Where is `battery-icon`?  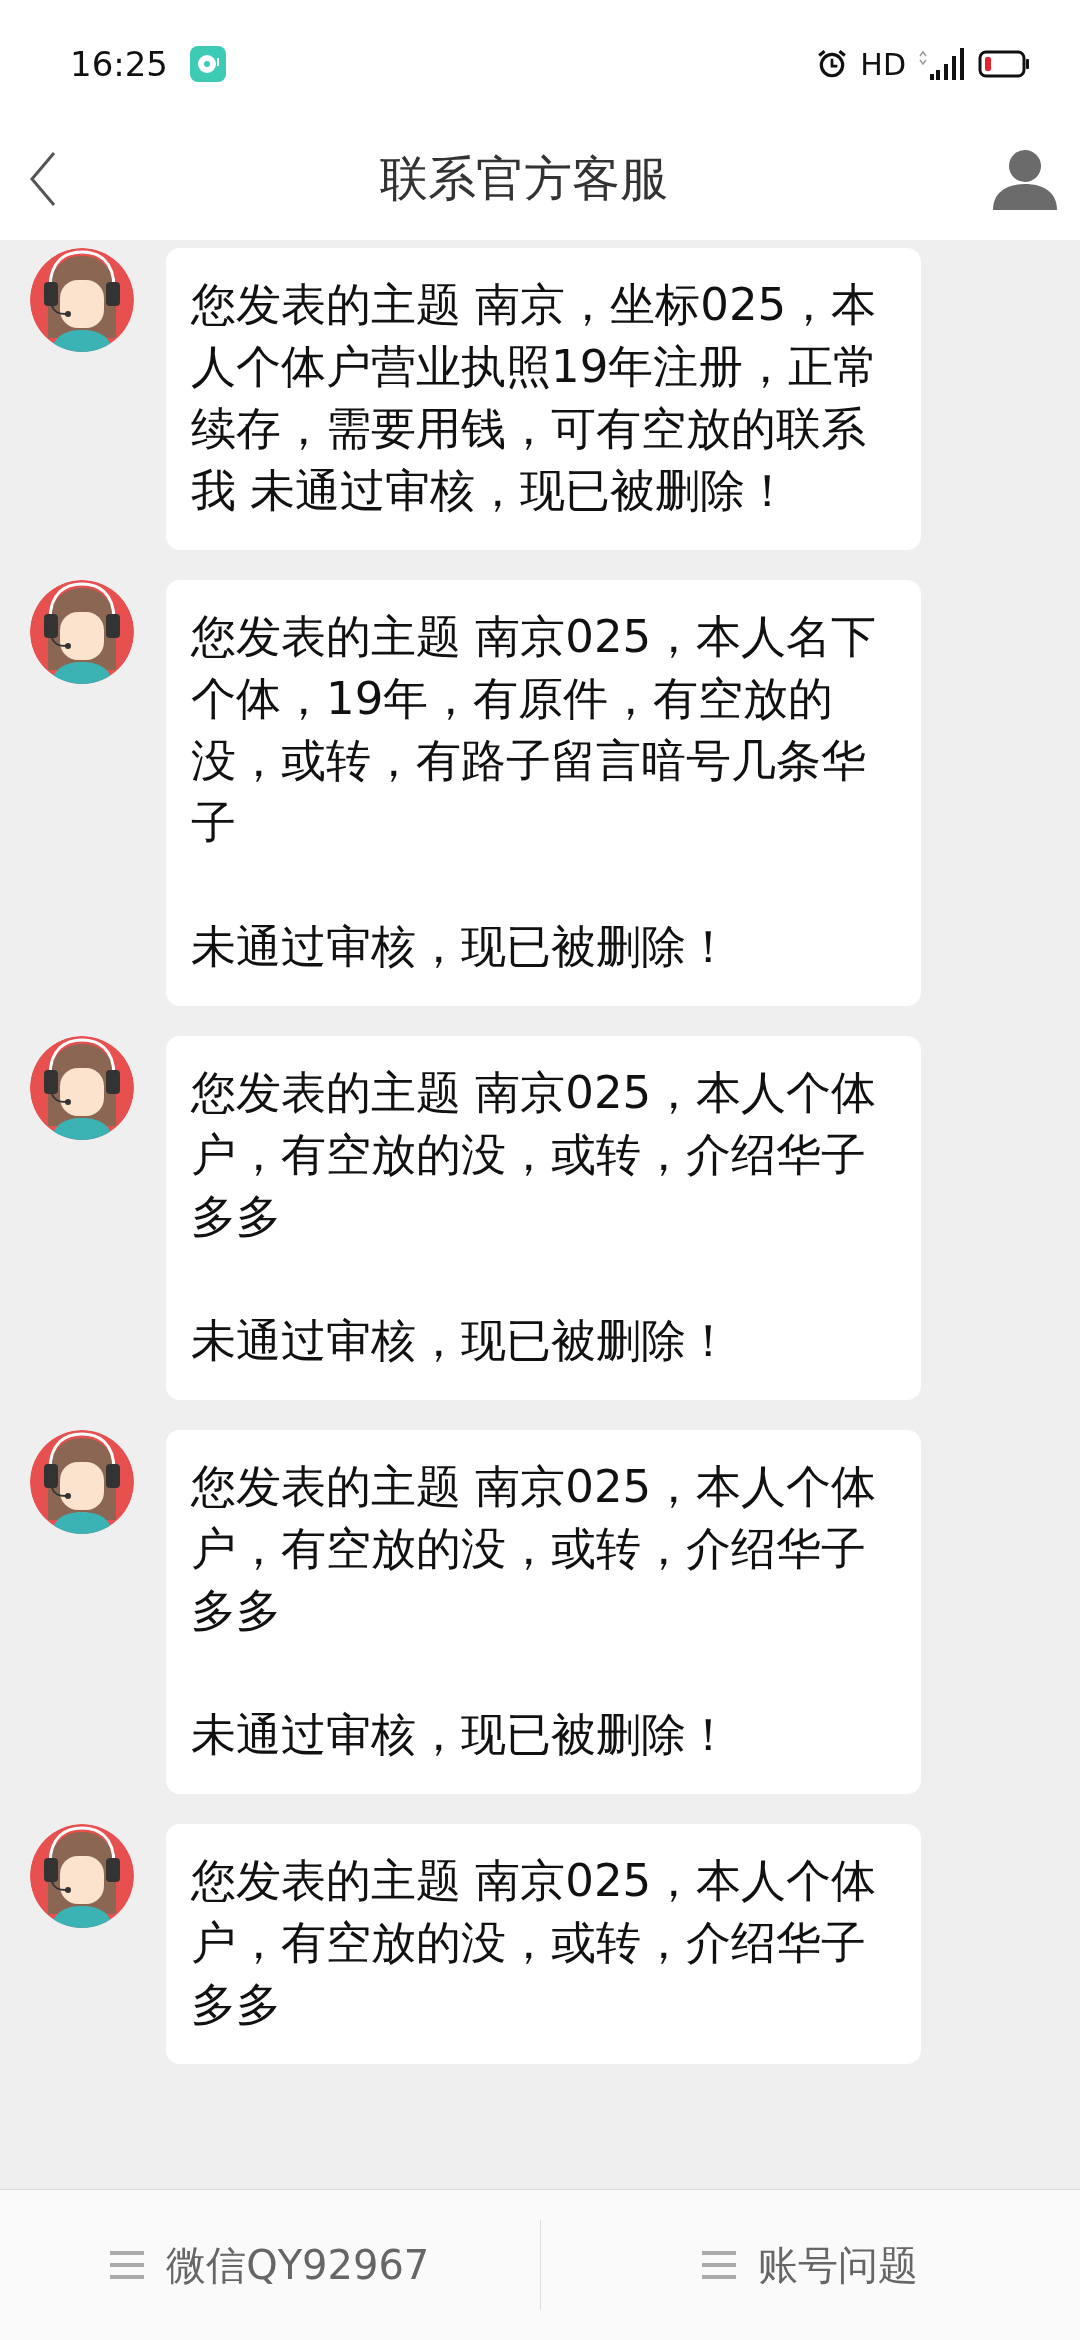
battery-icon is located at coordinates (1004, 64).